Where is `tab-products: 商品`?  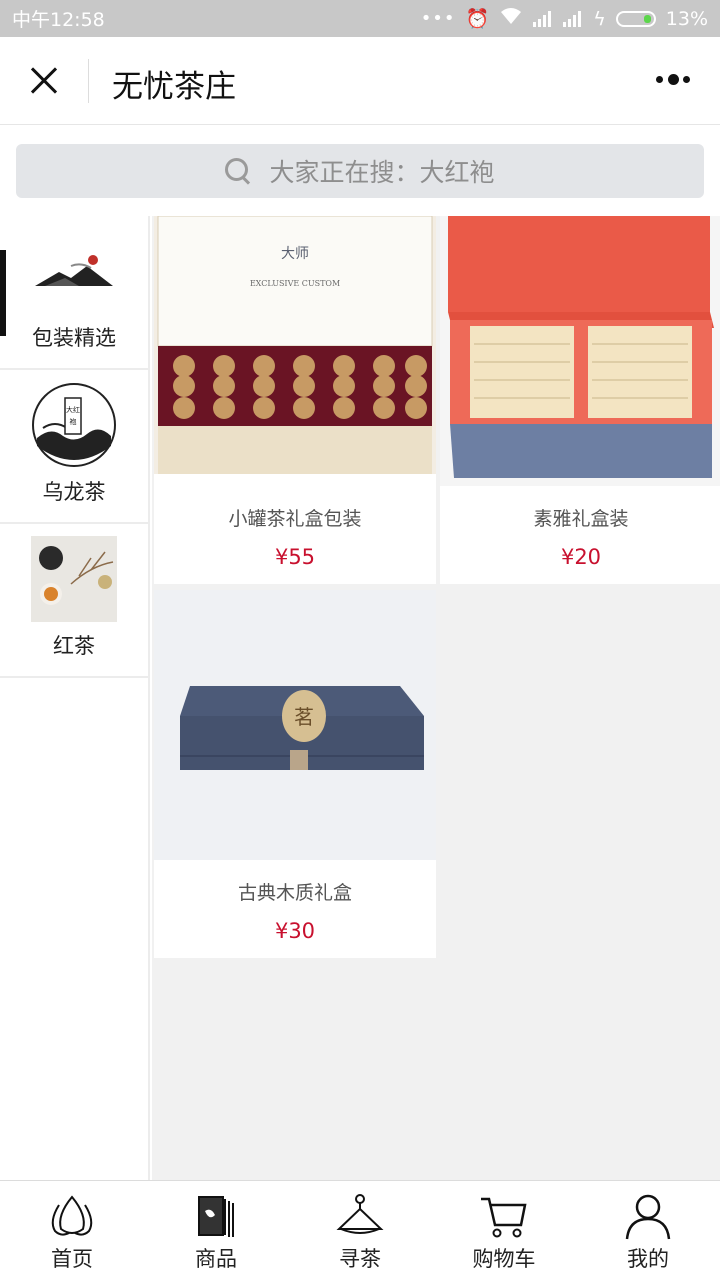 tab-products: 商品 is located at coordinates (216, 1230).